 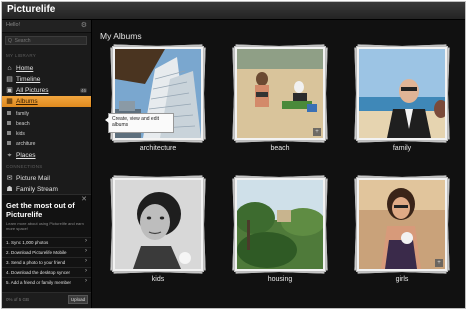 I want to click on task-label: 2. Download Picturelife Mobile, so click(x=36, y=252).